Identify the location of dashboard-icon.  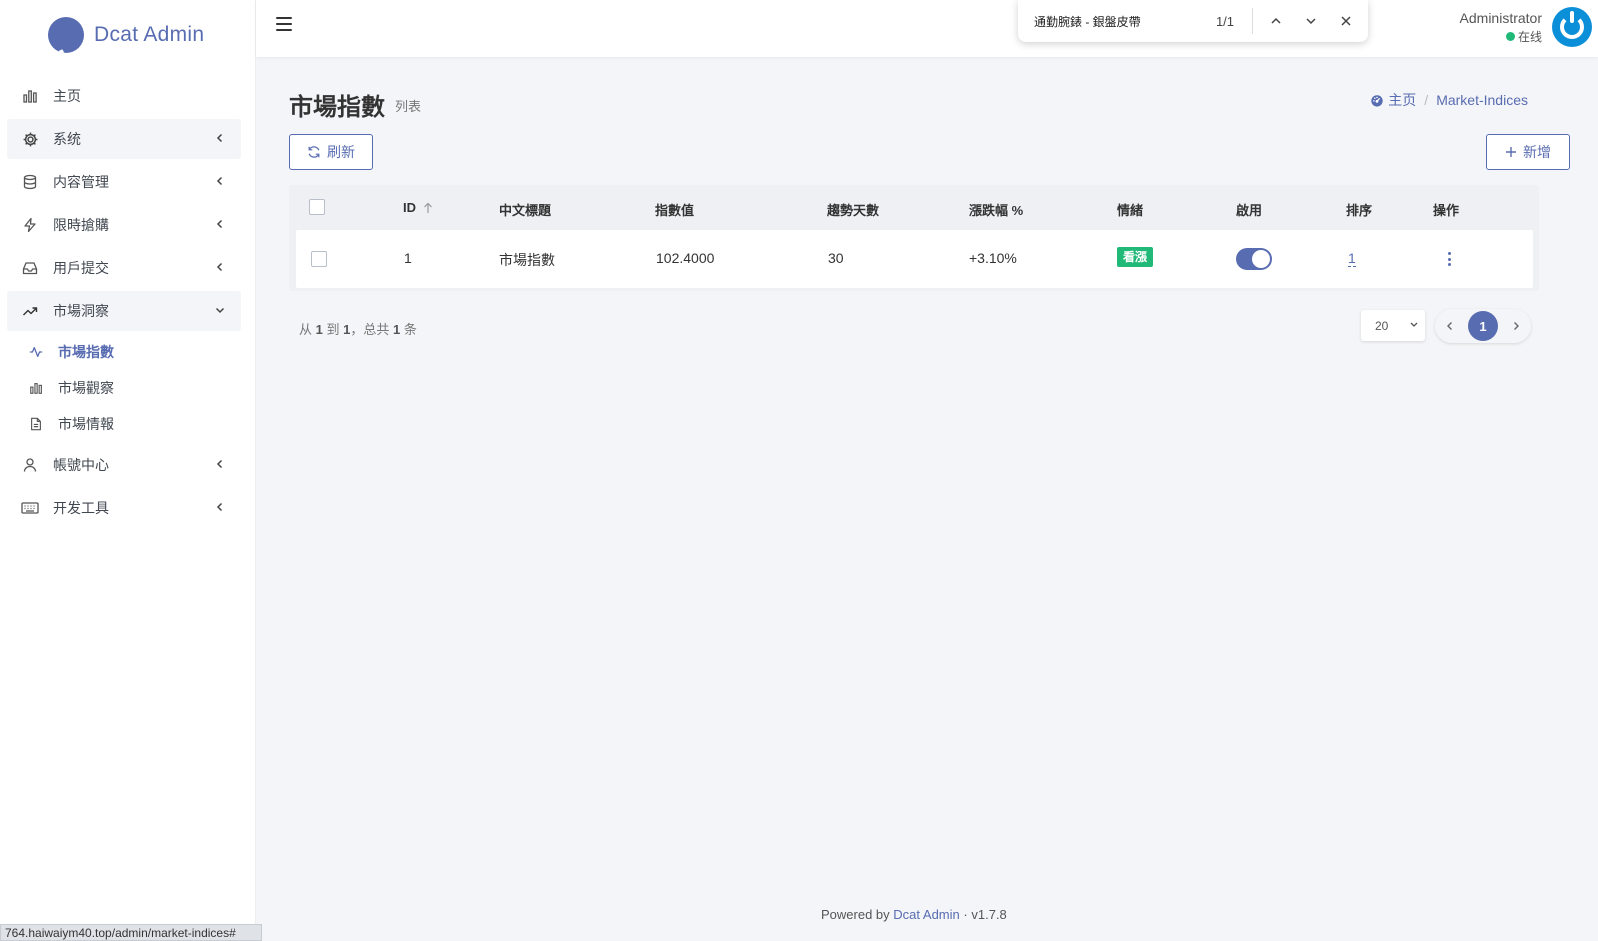
(1377, 101).